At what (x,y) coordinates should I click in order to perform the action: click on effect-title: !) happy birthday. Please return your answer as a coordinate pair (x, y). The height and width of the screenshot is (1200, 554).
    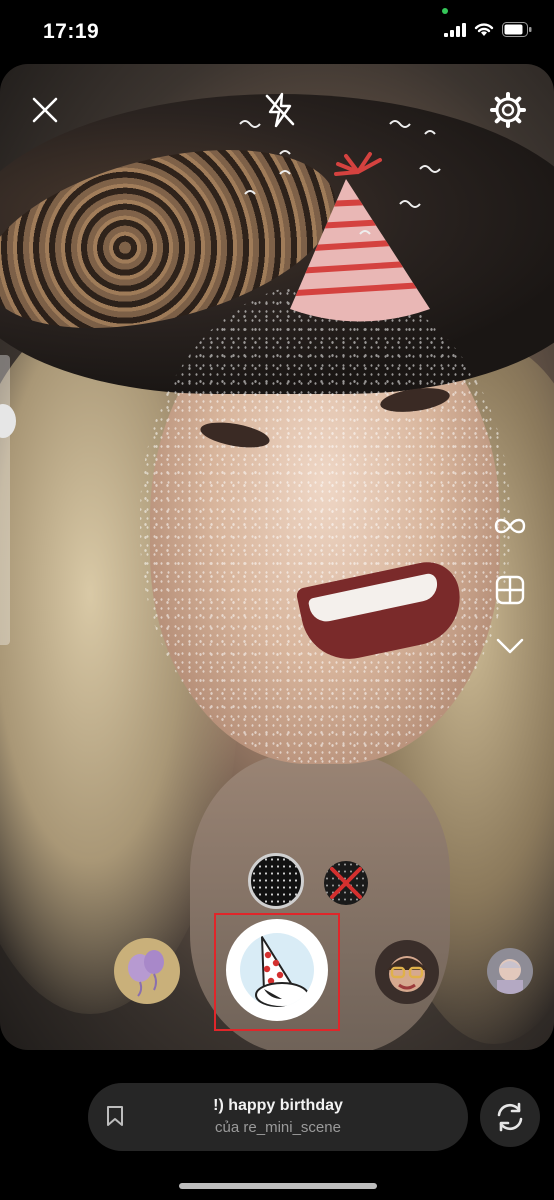
    Looking at the image, I should click on (278, 1105).